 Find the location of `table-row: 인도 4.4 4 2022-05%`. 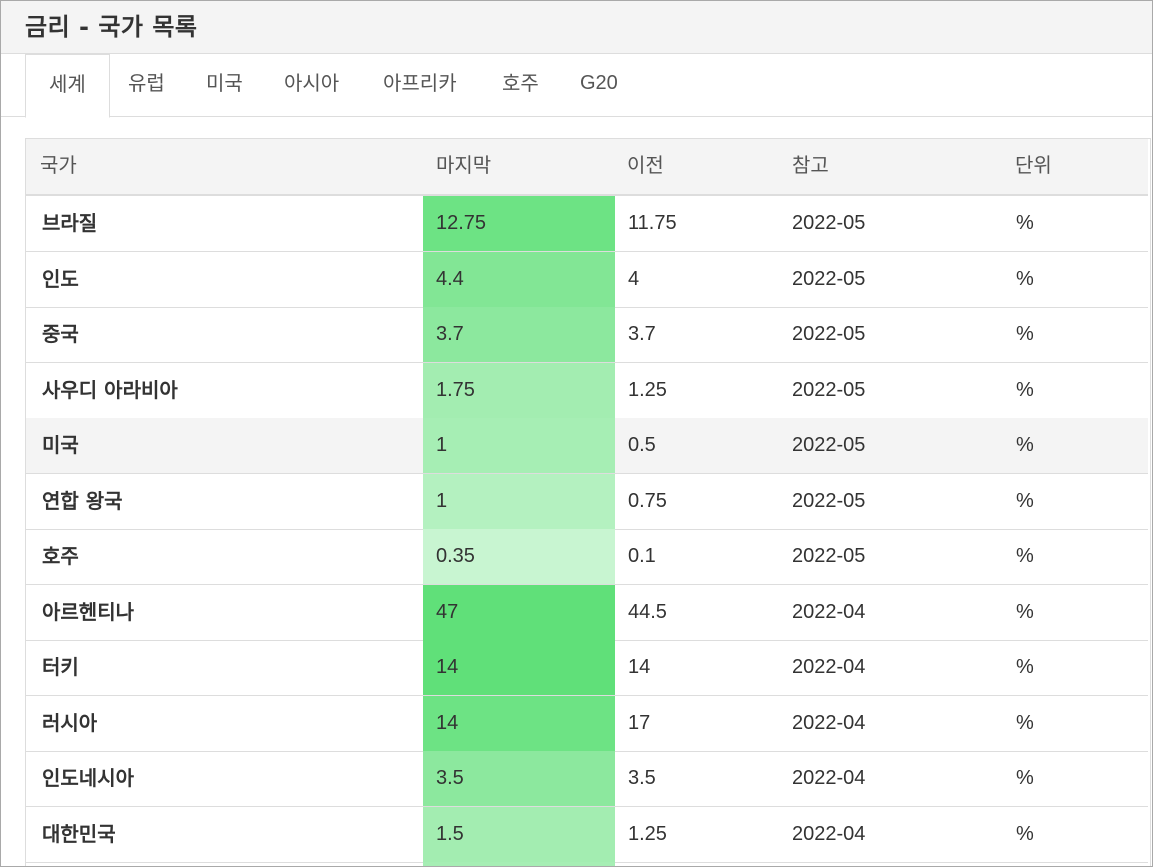

table-row: 인도 4.4 4 2022-05% is located at coordinates (587, 279).